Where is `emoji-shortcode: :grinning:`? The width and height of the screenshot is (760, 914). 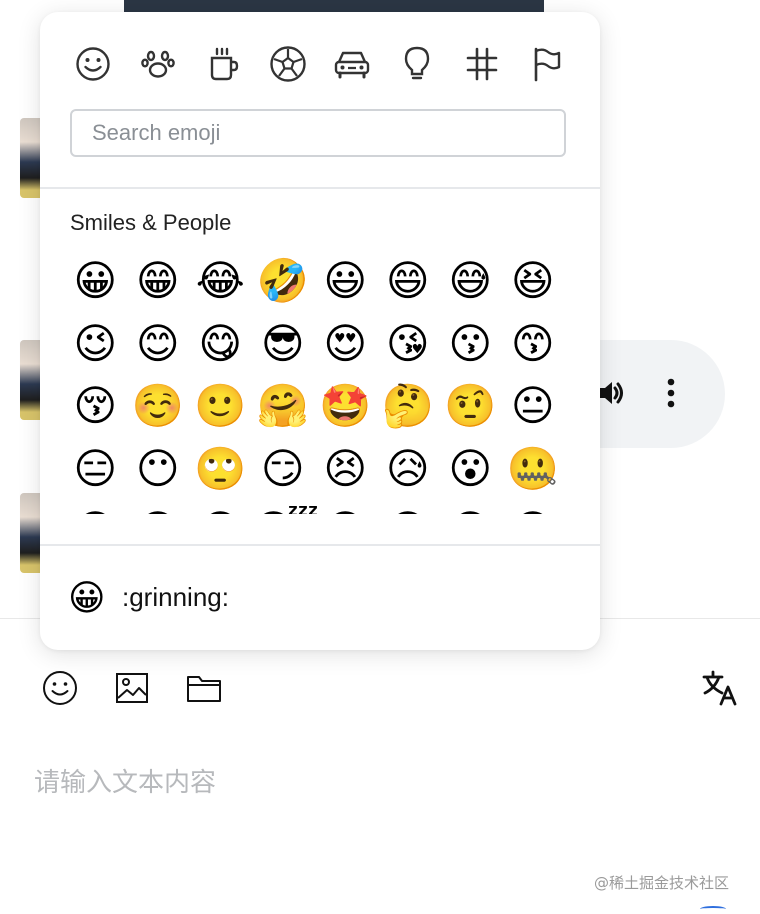 emoji-shortcode: :grinning: is located at coordinates (175, 597).